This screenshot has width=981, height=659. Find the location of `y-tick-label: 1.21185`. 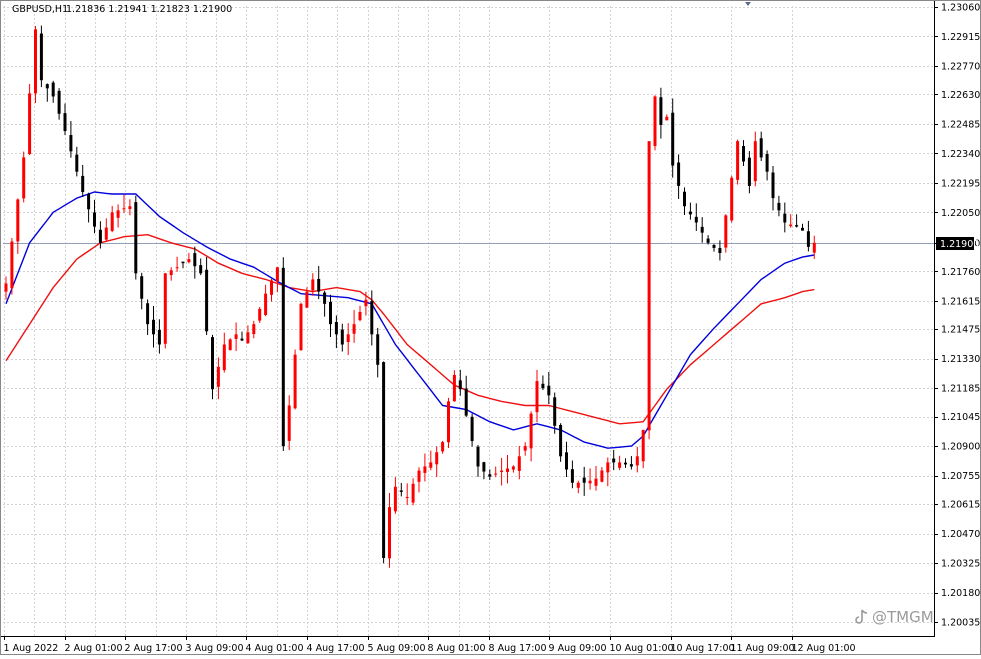

y-tick-label: 1.21185 is located at coordinates (960, 389).